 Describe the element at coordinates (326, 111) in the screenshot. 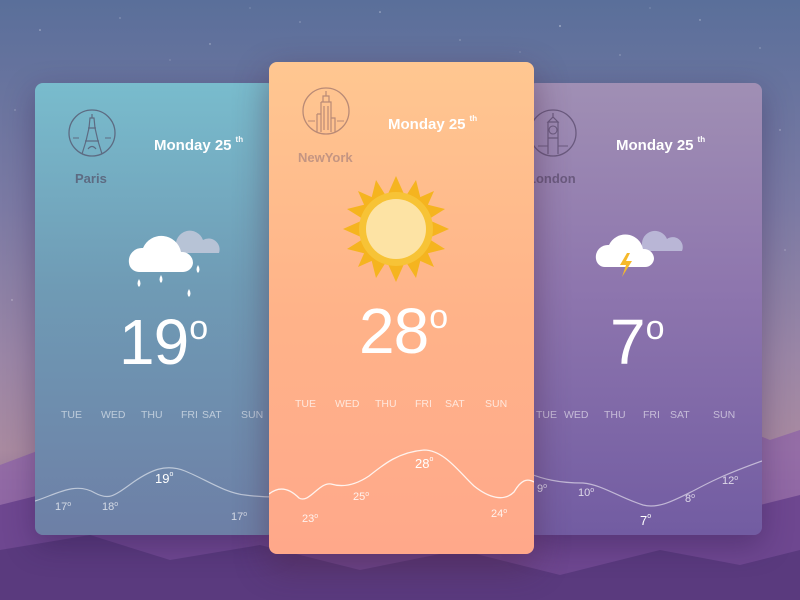

I see `skyscraper-icon` at that location.